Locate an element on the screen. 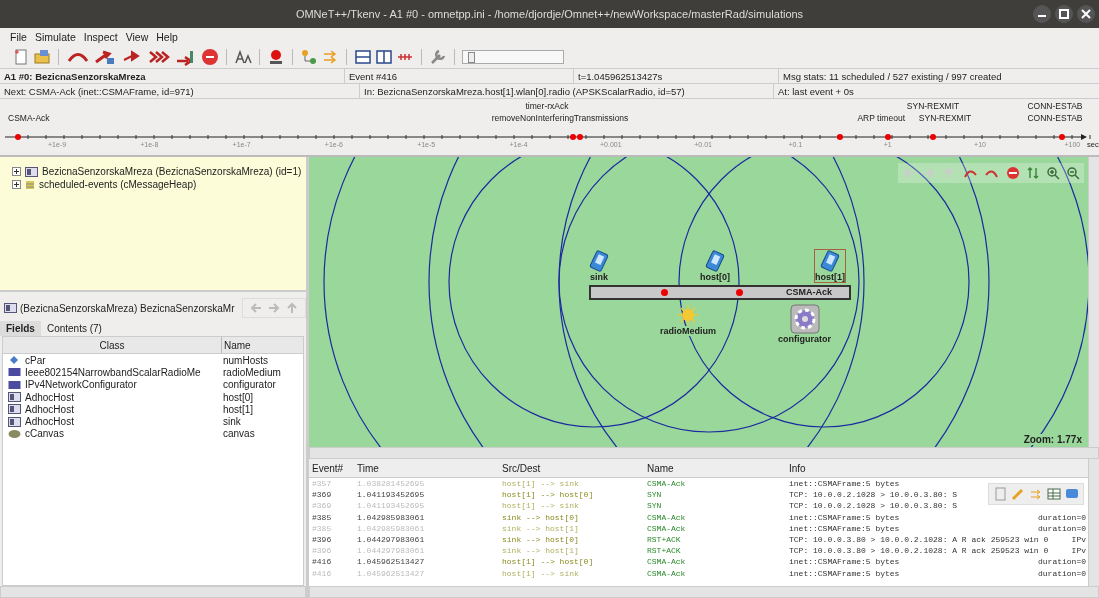  info-detail-cell: IPv is located at coordinates (1078, 551).